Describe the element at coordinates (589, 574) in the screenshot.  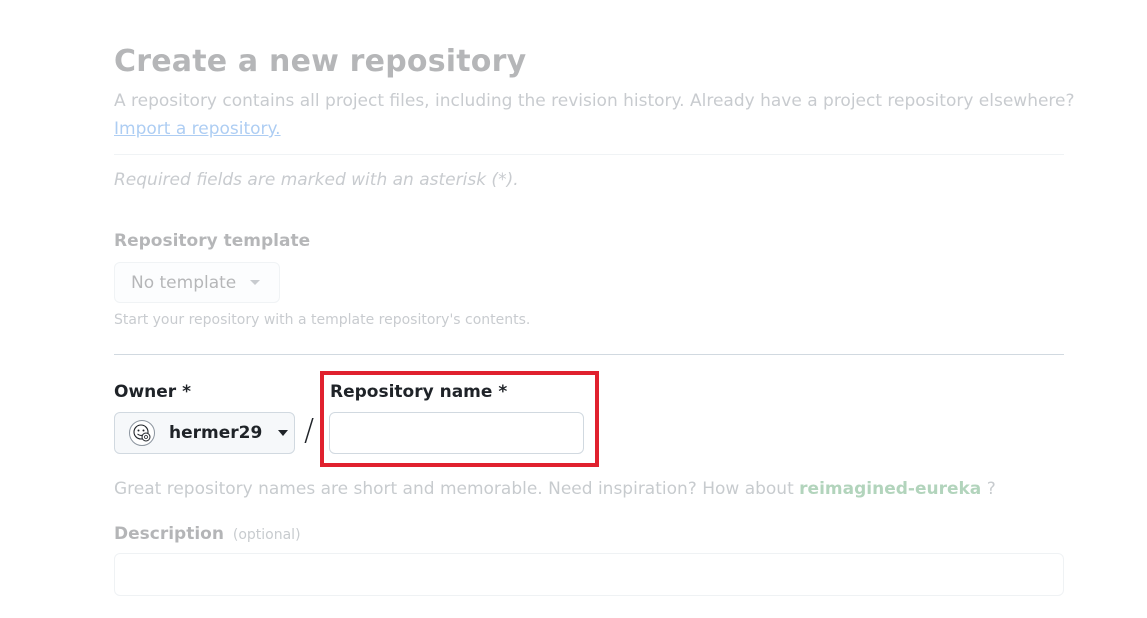
I see `description-input` at that location.